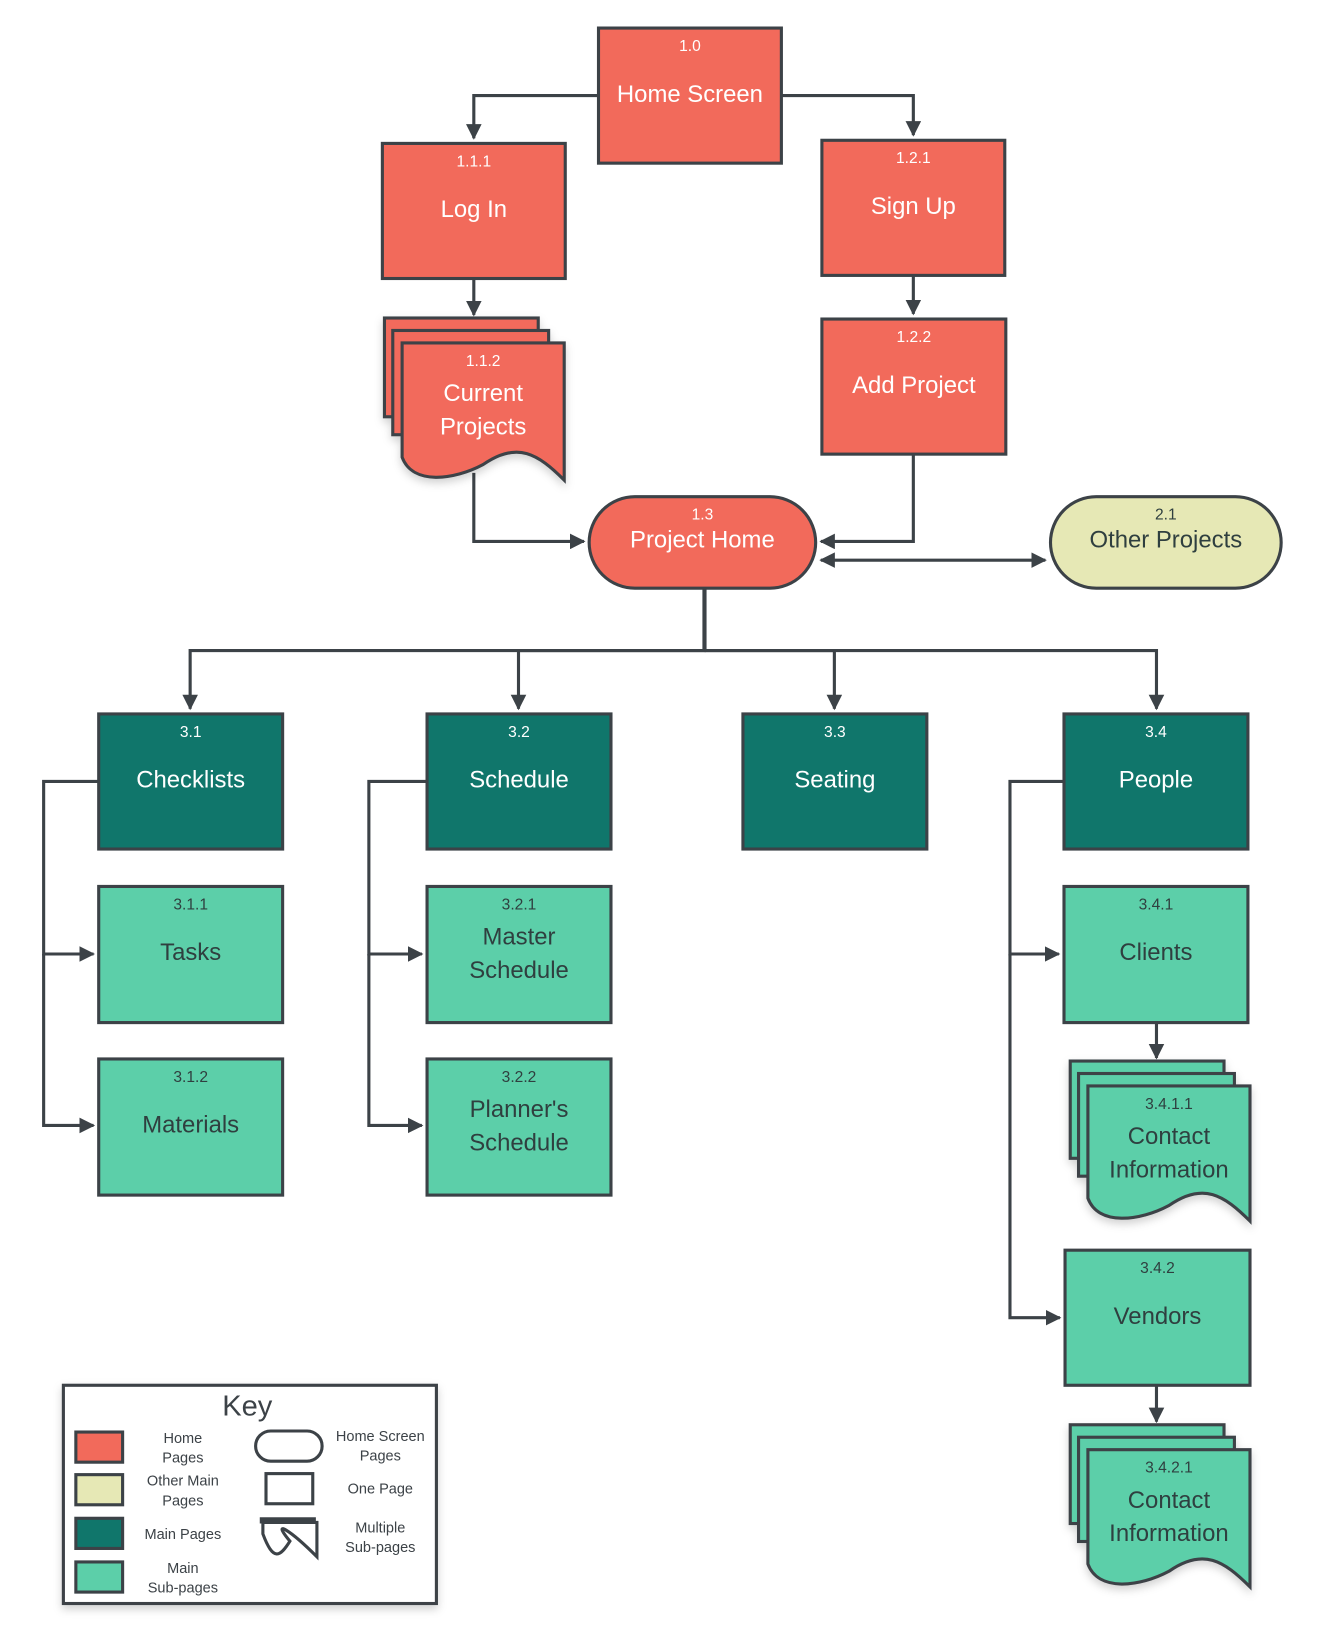 The width and height of the screenshot is (1330, 1643). Describe the element at coordinates (190, 1077) in the screenshot. I see `node-number: 3.1.2` at that location.